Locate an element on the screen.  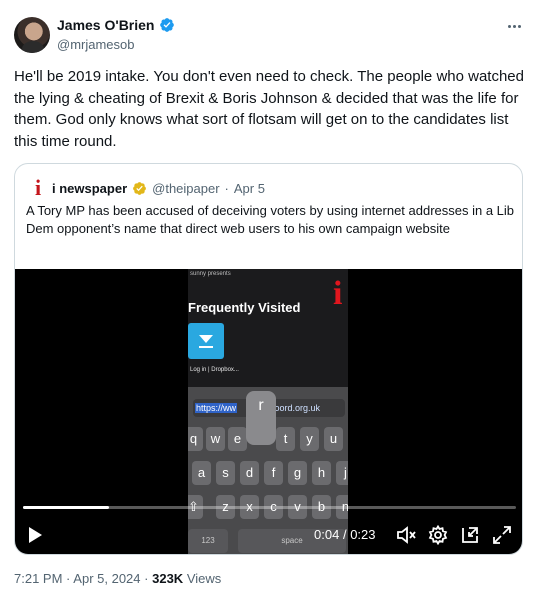
verified-badge-icon is located at coordinates (166, 25).